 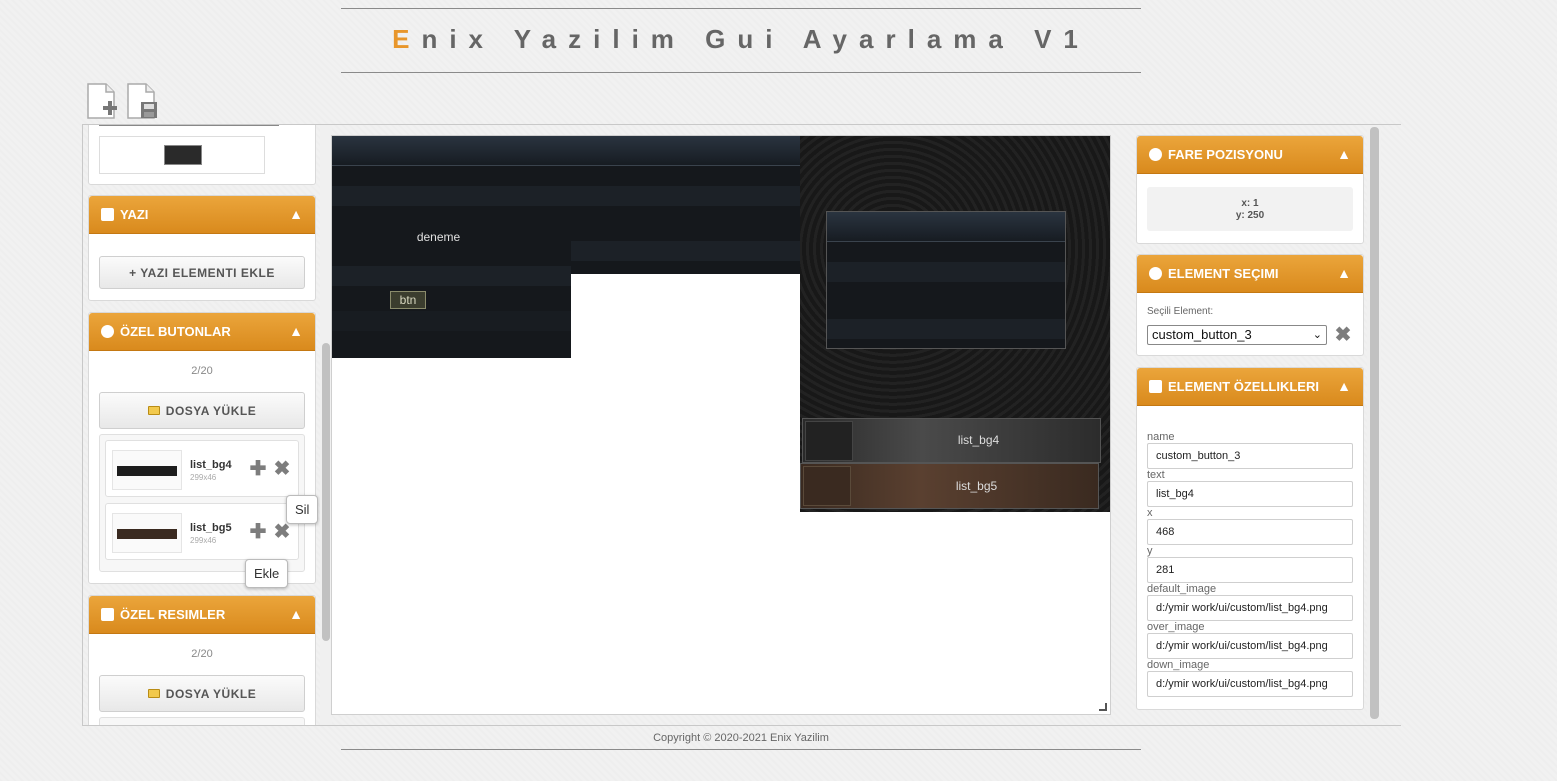 I want to click on gui-window-1: deneme btn, so click(x=451, y=247).